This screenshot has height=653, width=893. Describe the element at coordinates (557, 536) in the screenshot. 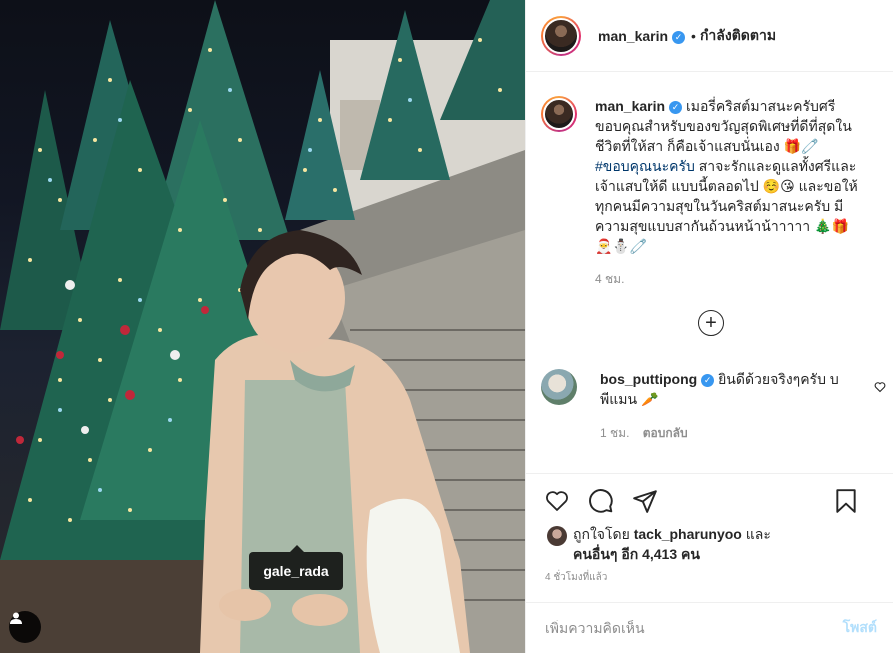

I see `liker-avatar` at that location.